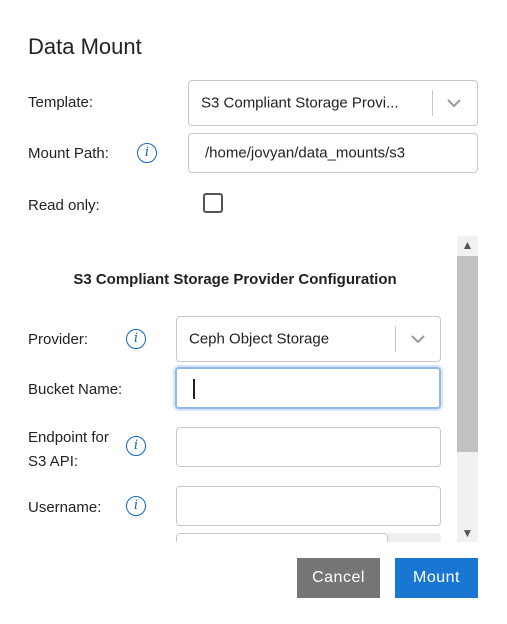 The image size is (507, 624). Describe the element at coordinates (58, 339) in the screenshot. I see `provider-label: Provider:` at that location.